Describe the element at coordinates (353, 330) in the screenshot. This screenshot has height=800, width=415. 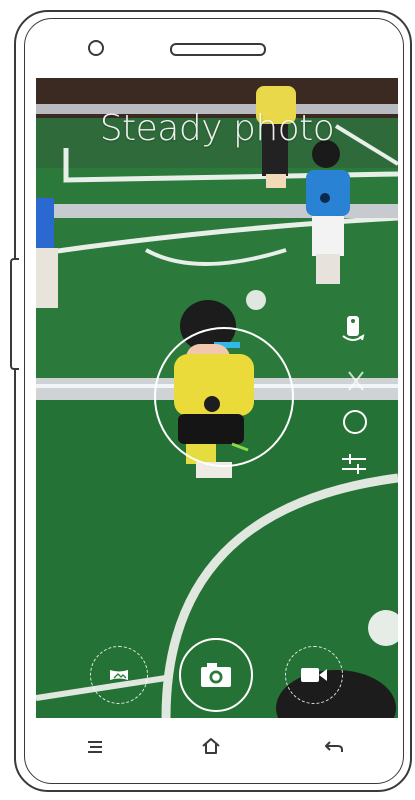
I see `portrait-mode-icon` at that location.